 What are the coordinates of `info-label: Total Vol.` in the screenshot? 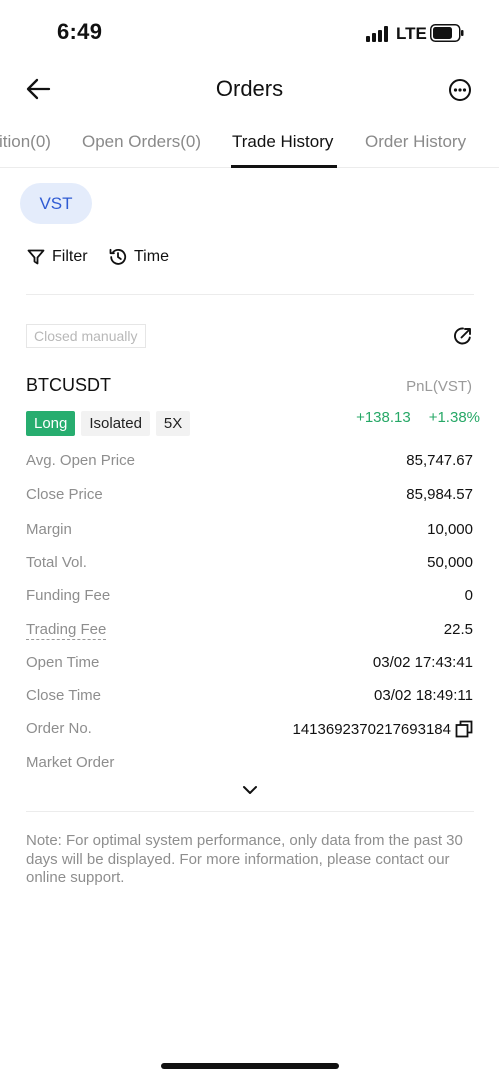 It's located at (56, 562).